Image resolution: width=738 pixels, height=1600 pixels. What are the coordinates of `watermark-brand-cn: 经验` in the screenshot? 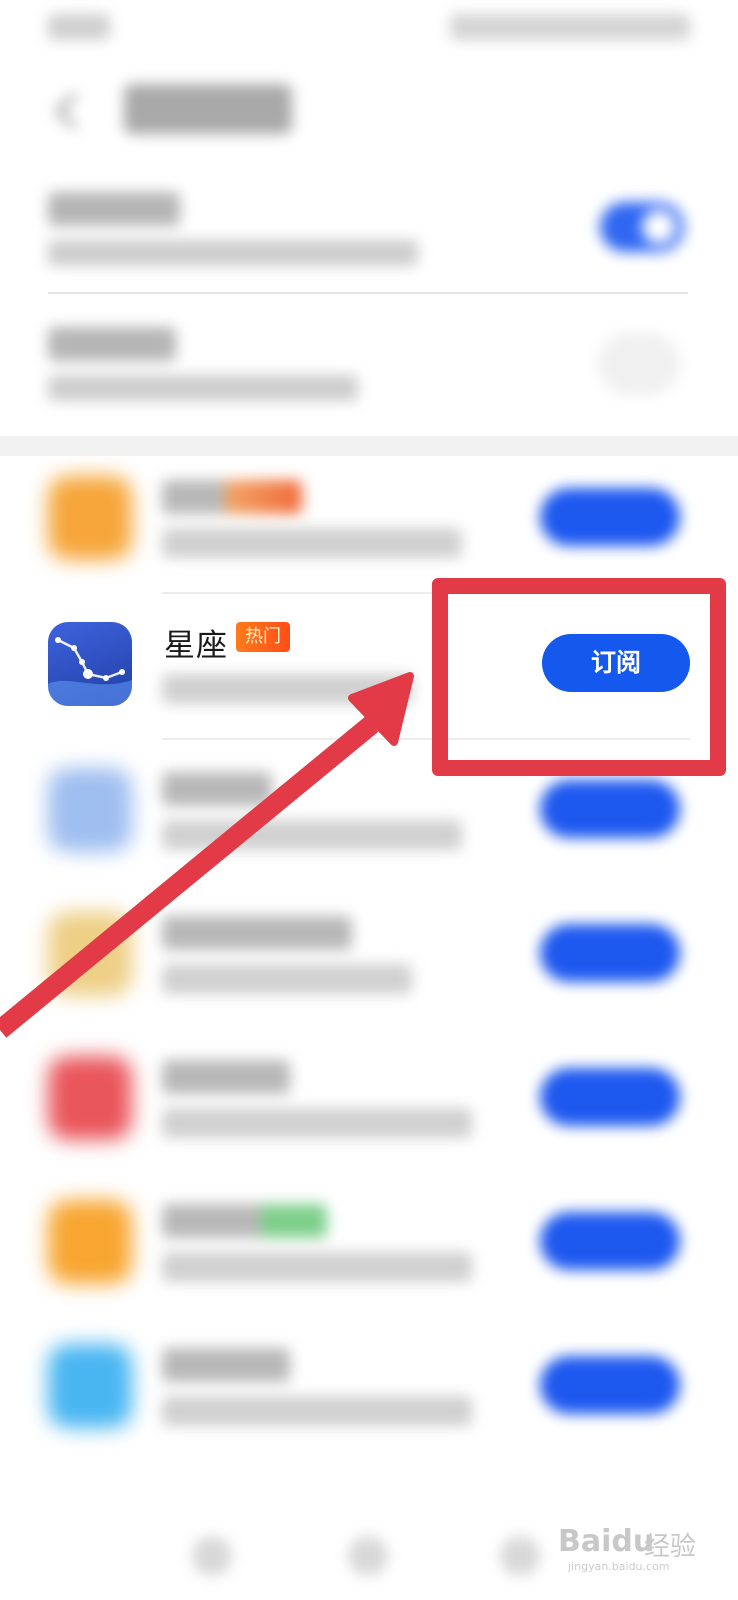 It's located at (670, 1547).